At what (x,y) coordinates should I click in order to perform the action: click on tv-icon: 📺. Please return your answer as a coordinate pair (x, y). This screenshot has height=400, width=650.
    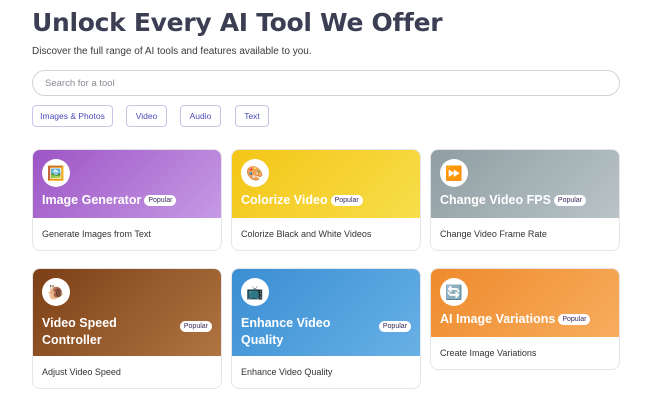
    Looking at the image, I should click on (255, 292).